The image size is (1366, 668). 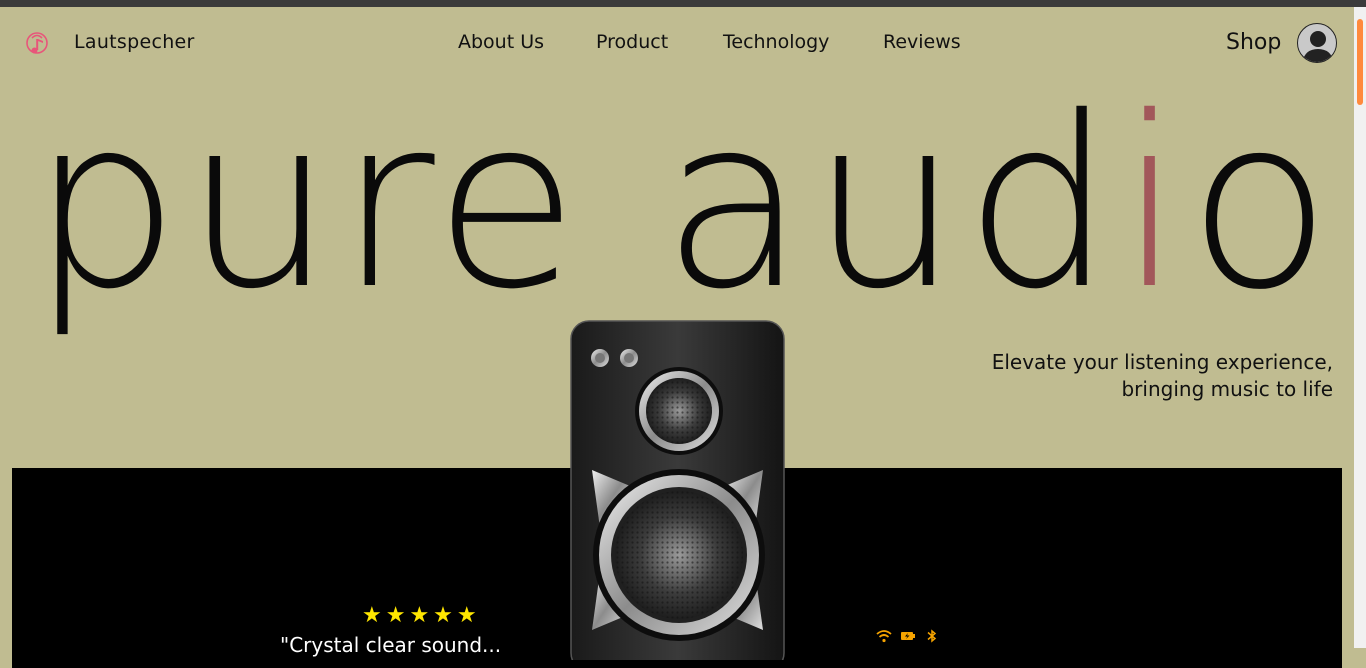 I want to click on tagline-line-1: Elevate your listening experience,, so click(x=1162, y=362).